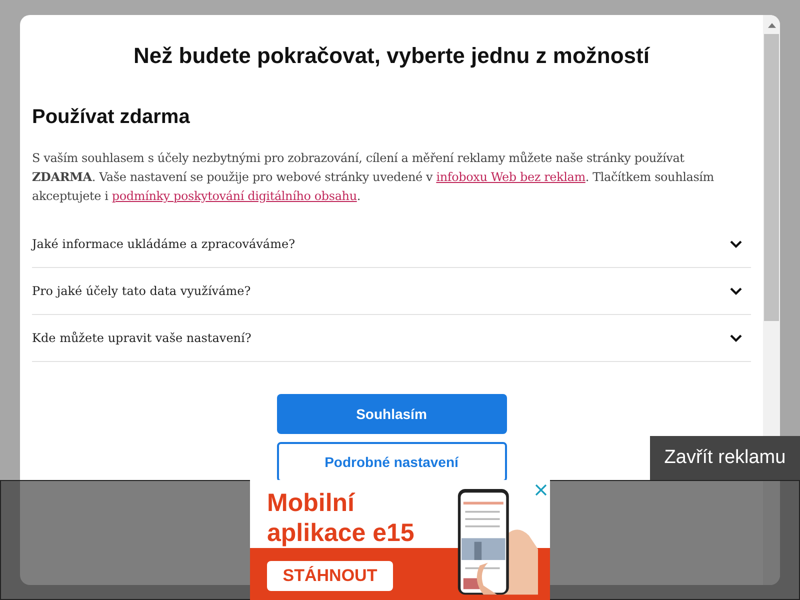 The height and width of the screenshot is (600, 800). What do you see at coordinates (391, 462) in the screenshot?
I see `settings-button: Podrobné nastavení` at bounding box center [391, 462].